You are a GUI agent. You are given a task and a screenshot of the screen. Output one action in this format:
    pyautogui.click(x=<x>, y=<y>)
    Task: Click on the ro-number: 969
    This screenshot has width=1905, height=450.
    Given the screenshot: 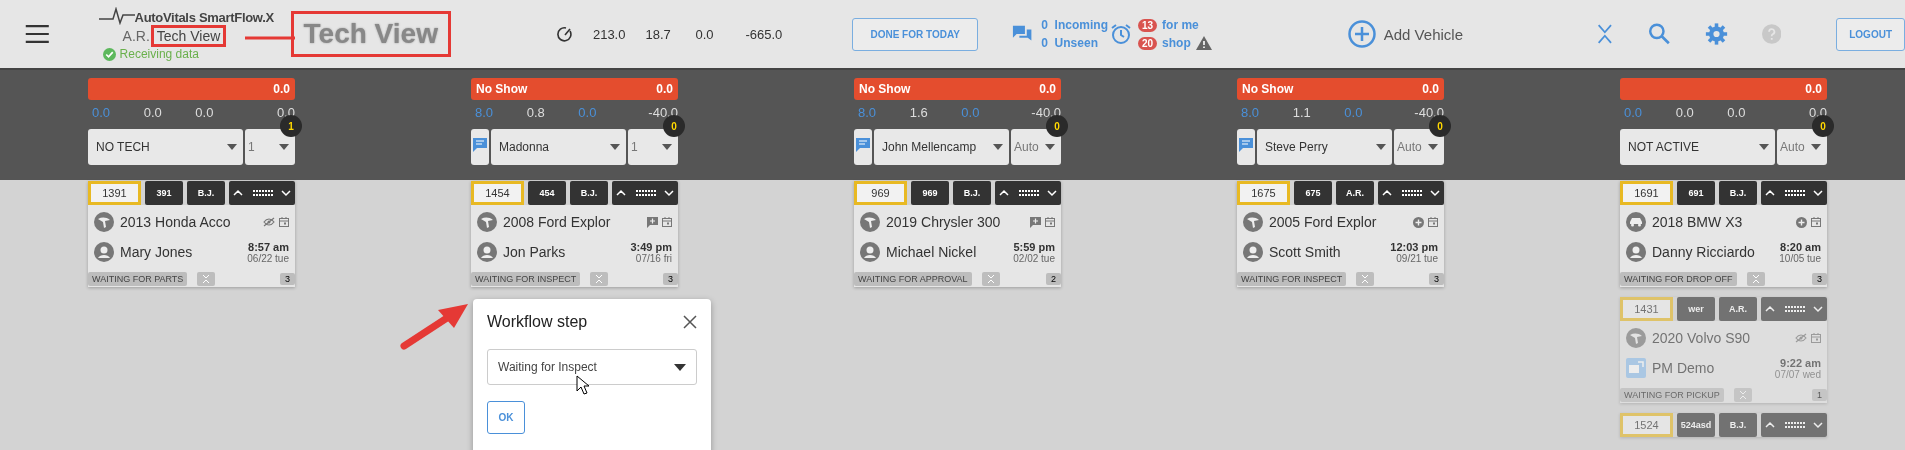 What is the action you would take?
    pyautogui.click(x=880, y=193)
    